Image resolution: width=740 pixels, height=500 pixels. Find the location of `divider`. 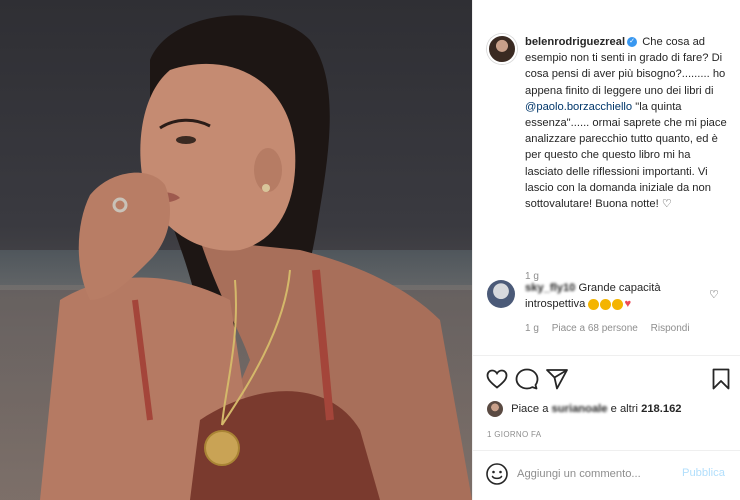

divider is located at coordinates (606, 355).